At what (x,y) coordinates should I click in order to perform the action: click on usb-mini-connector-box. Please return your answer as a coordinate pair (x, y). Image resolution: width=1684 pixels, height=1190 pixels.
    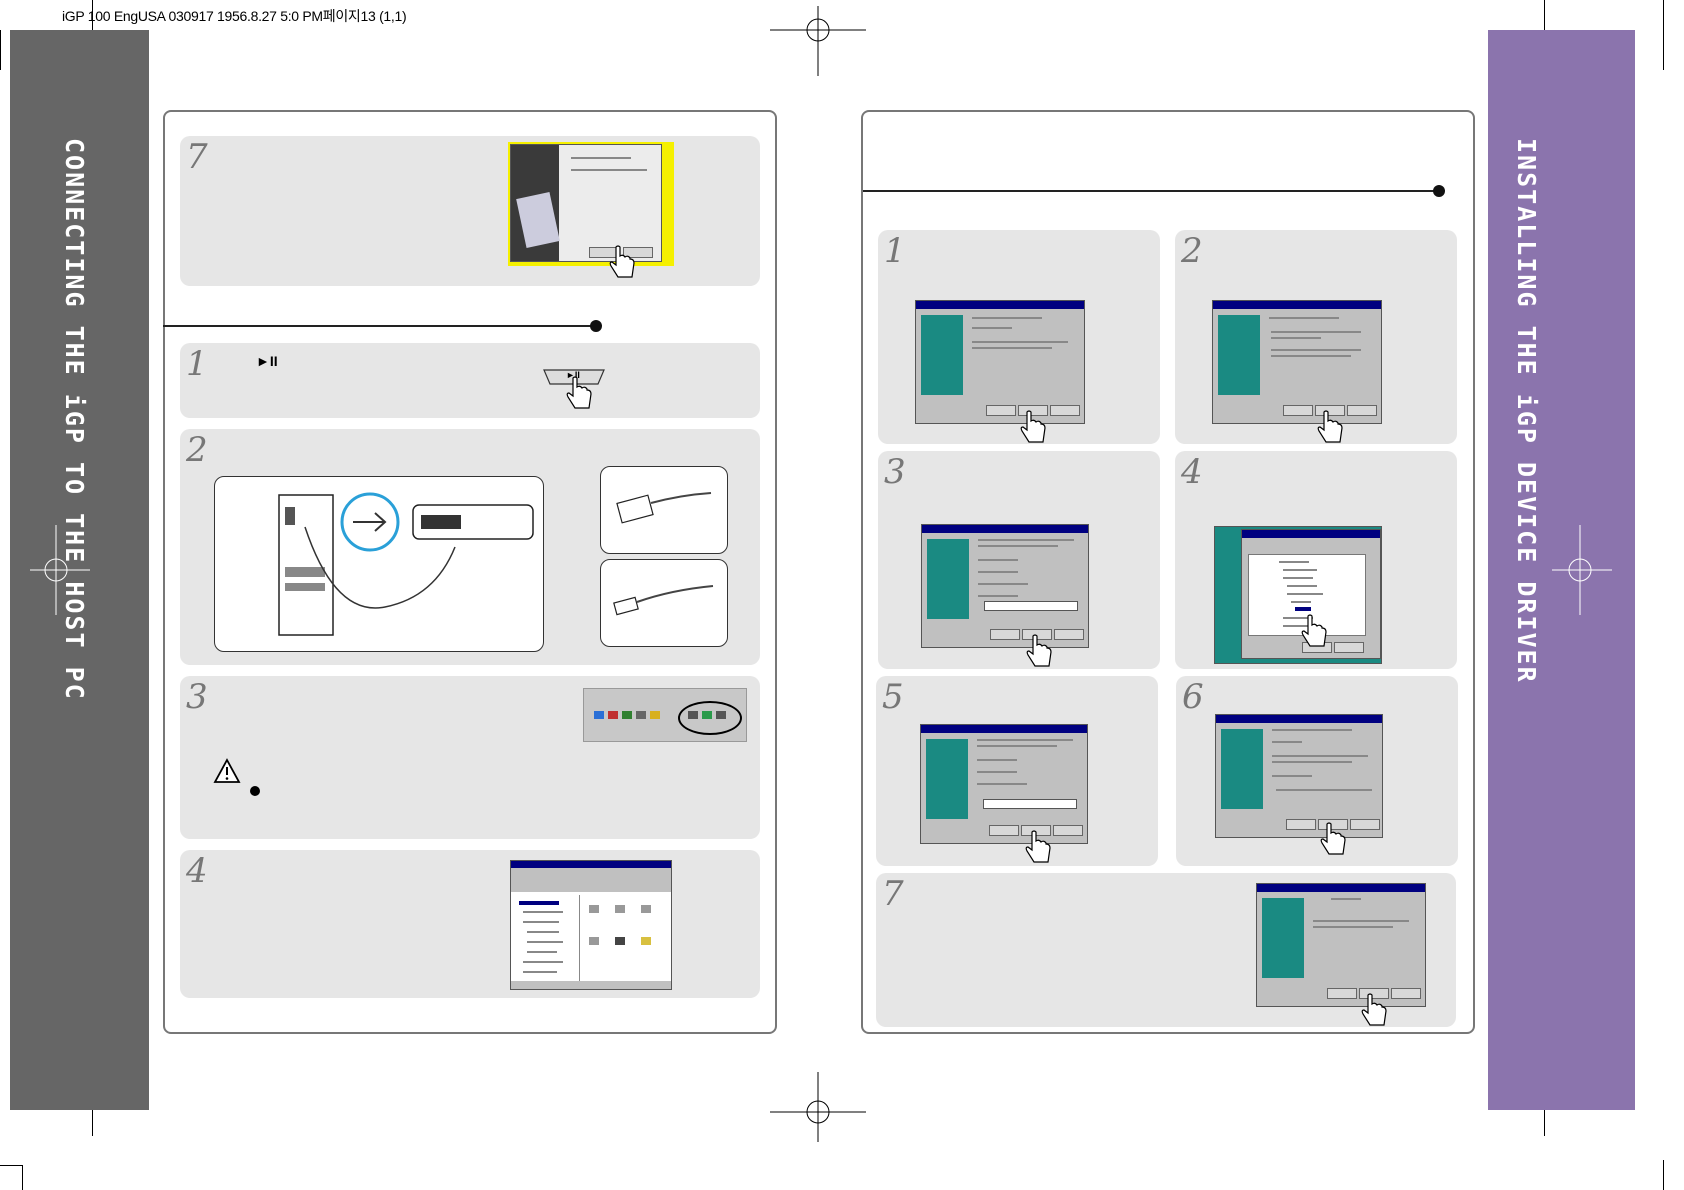
    Looking at the image, I should click on (664, 603).